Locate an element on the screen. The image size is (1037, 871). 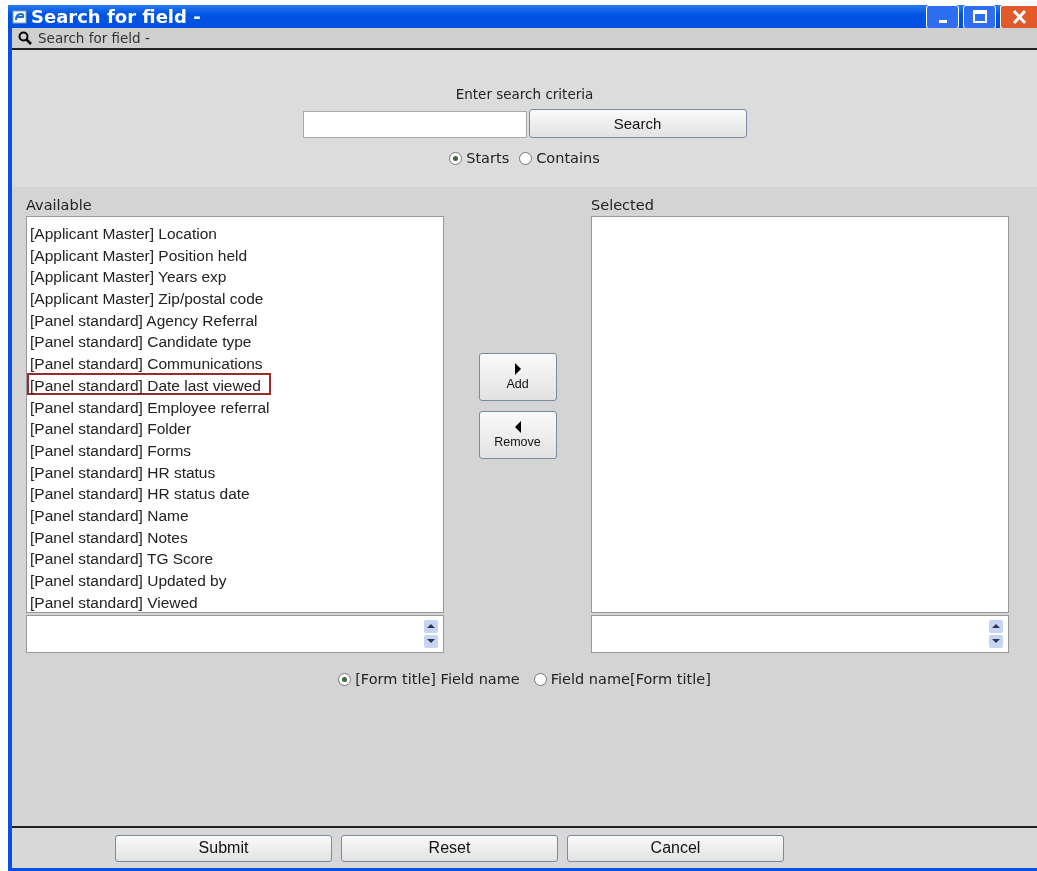
list-item: [Applicant Master] Position held is located at coordinates (142, 253).